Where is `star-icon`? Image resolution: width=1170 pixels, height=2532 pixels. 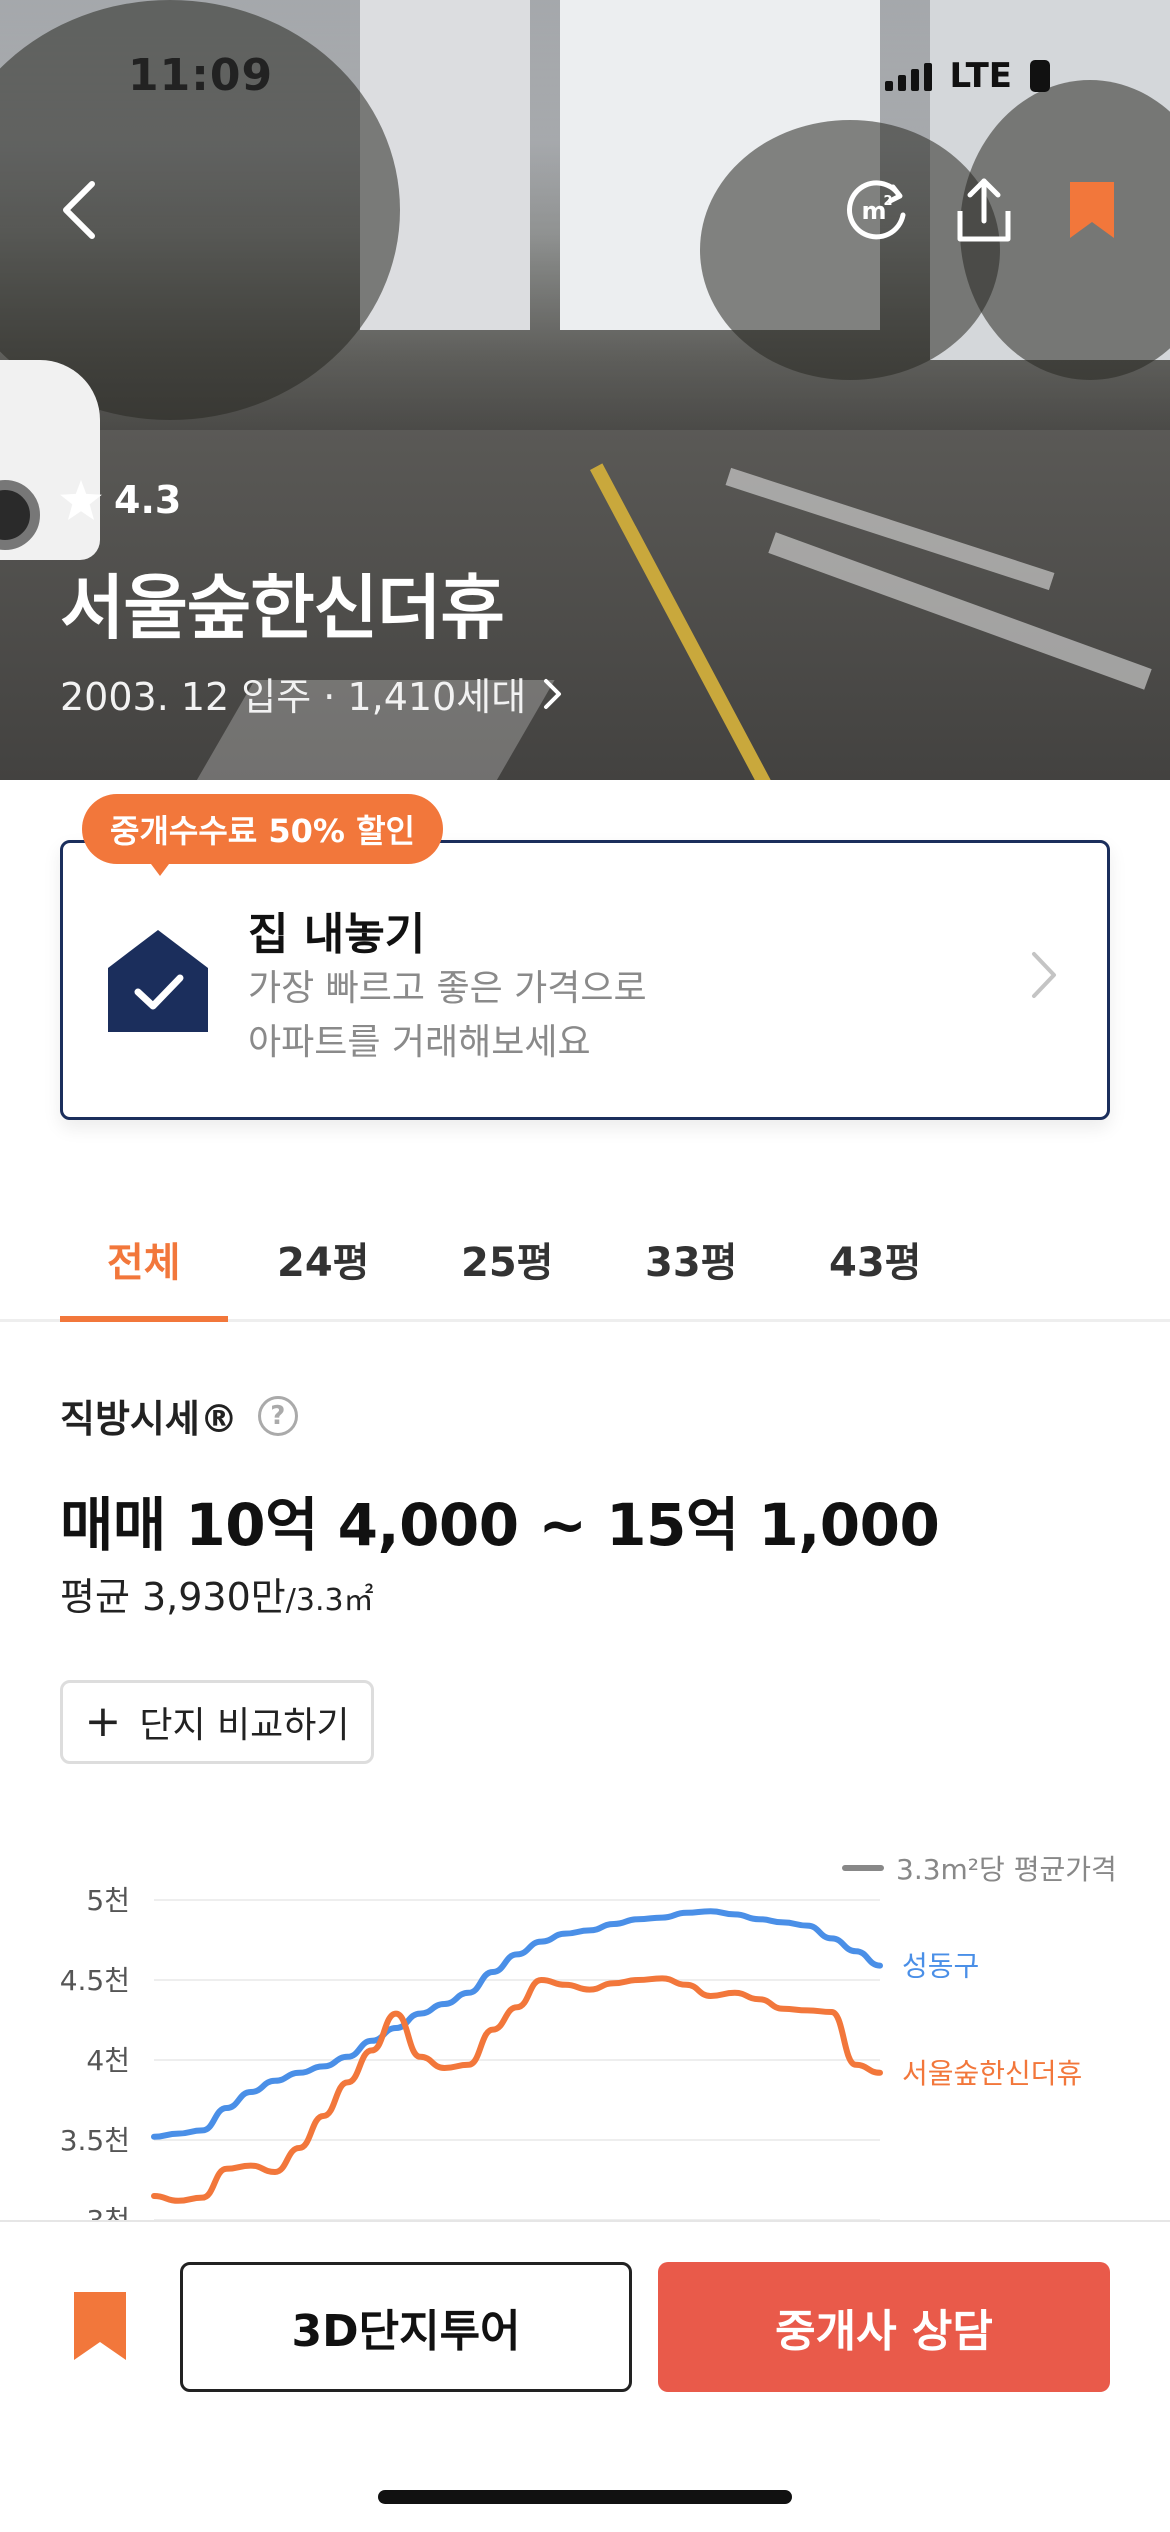 star-icon is located at coordinates (81, 500).